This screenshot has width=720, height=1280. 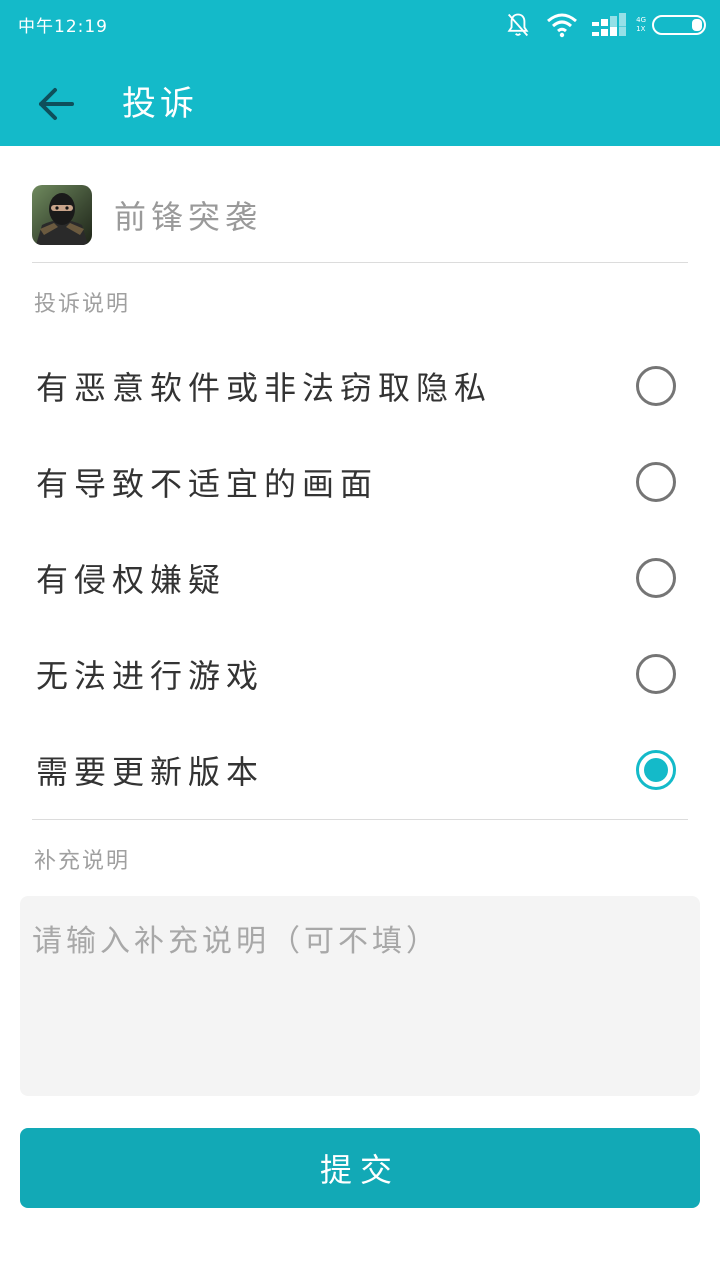 I want to click on option-infringement: 有侵权嫌疑, so click(x=360, y=578).